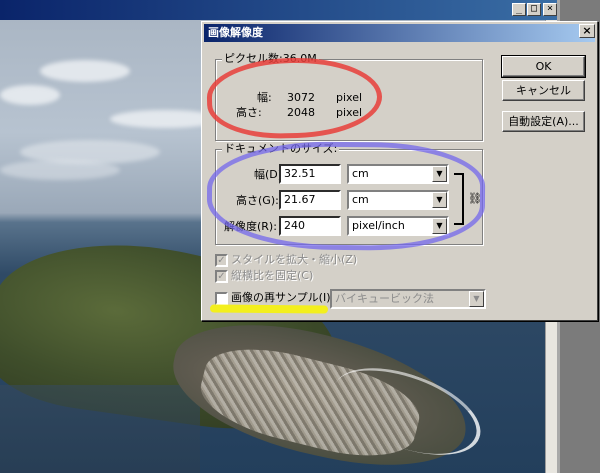 This screenshot has height=473, width=600. I want to click on resample-method-select: バイキュービック法 ▼, so click(408, 299).